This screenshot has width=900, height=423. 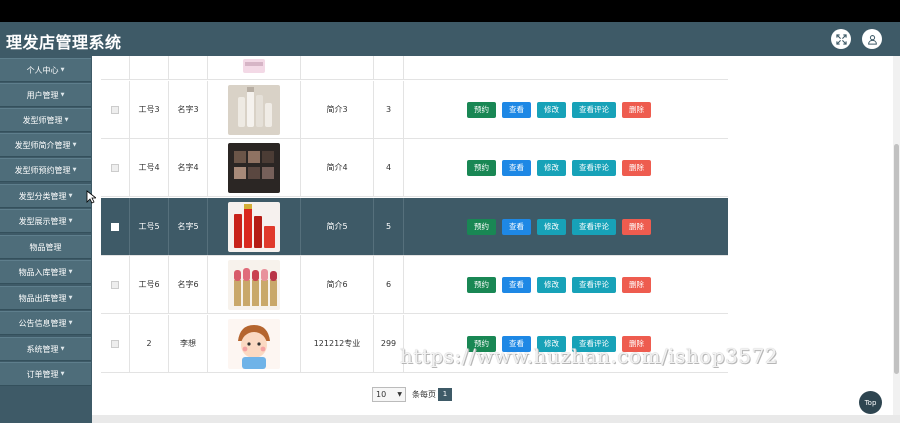 What do you see at coordinates (381, 394) in the screenshot?
I see `page-size-value: 10` at bounding box center [381, 394].